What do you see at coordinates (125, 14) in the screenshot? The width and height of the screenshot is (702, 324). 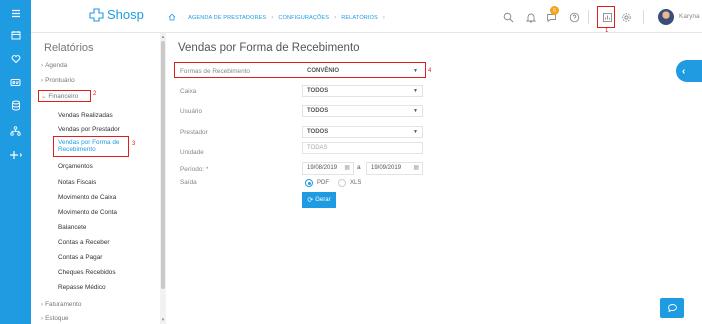 I see `logo-text: Shosp` at bounding box center [125, 14].